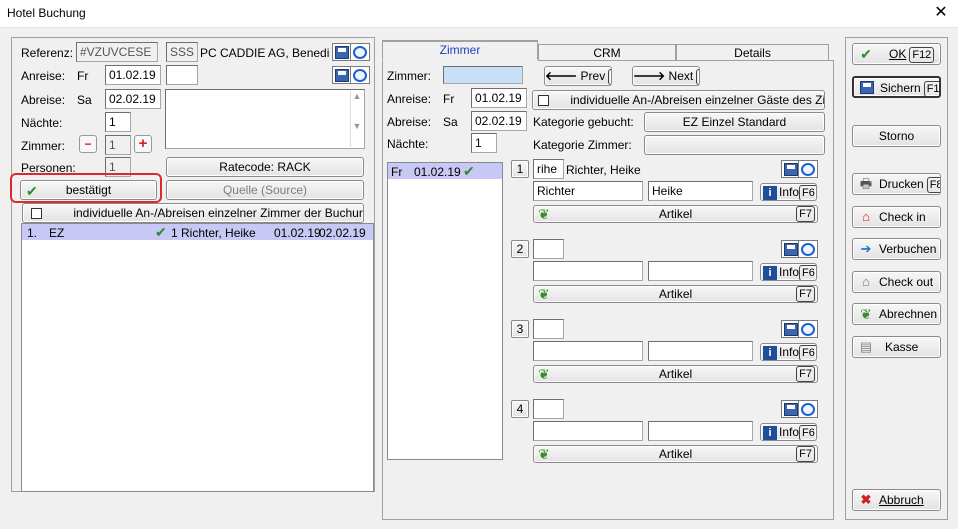  What do you see at coordinates (578, 76) in the screenshot?
I see `prev-button: 🡐 PrevF3` at bounding box center [578, 76].